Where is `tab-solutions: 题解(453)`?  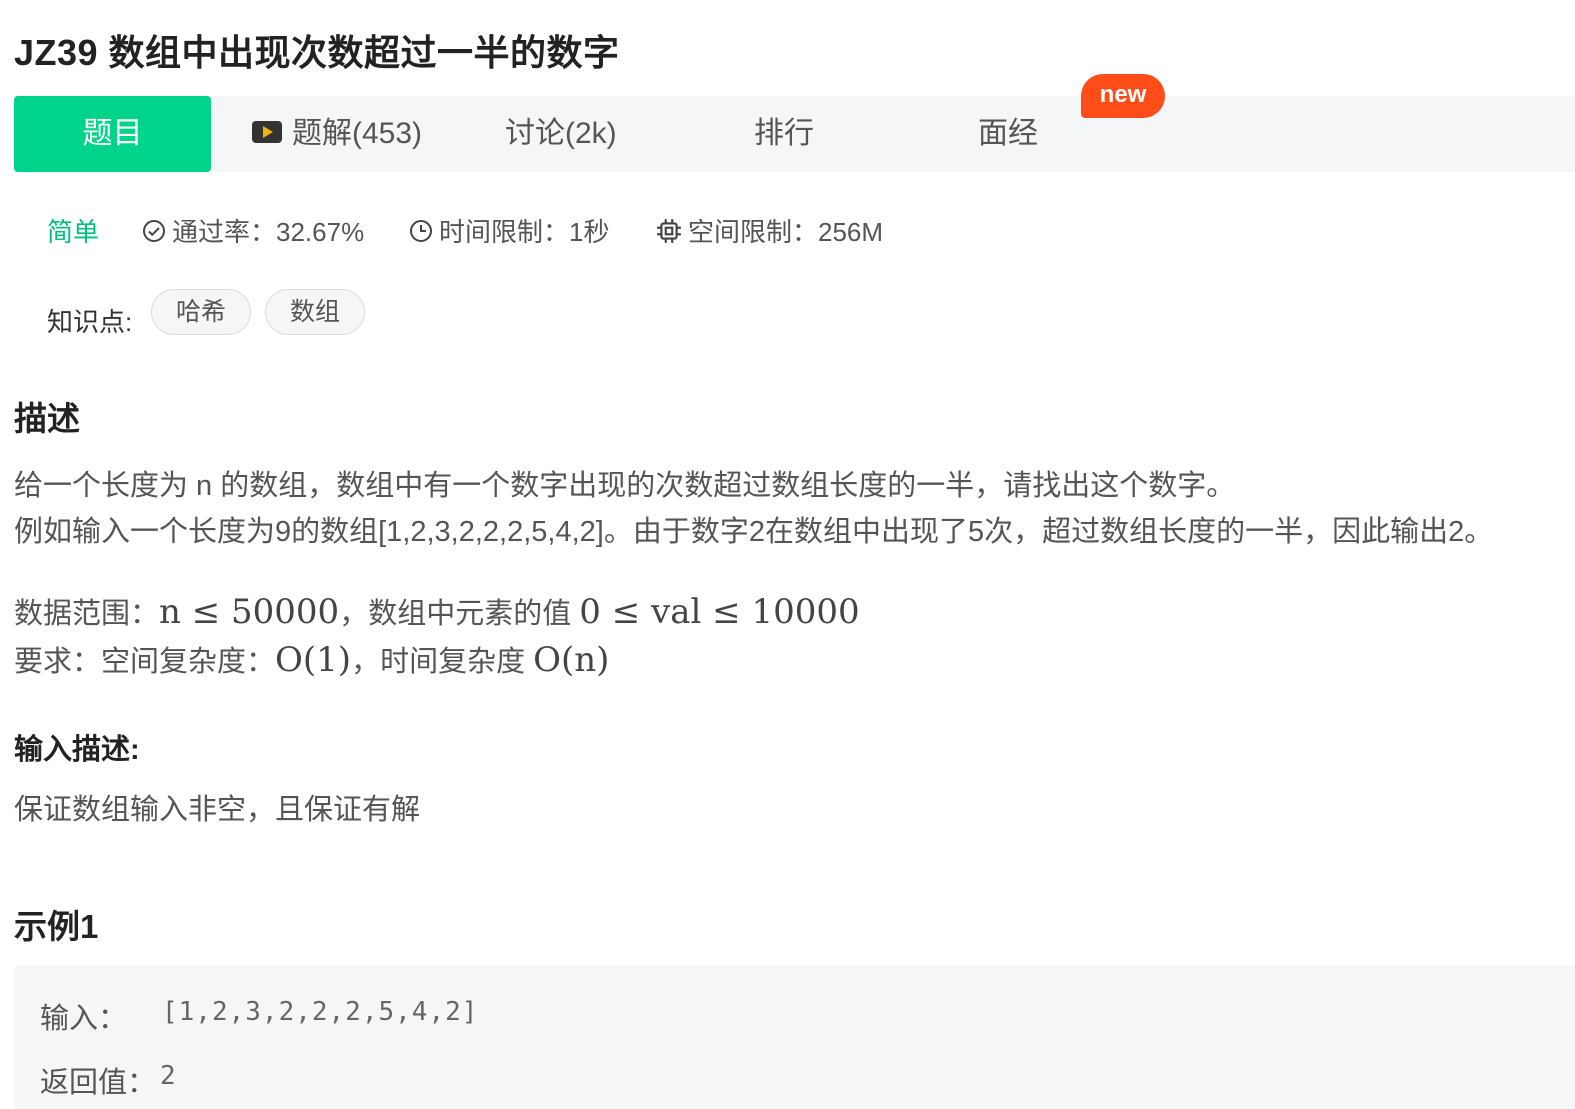 tab-solutions: 题解(453) is located at coordinates (337, 134).